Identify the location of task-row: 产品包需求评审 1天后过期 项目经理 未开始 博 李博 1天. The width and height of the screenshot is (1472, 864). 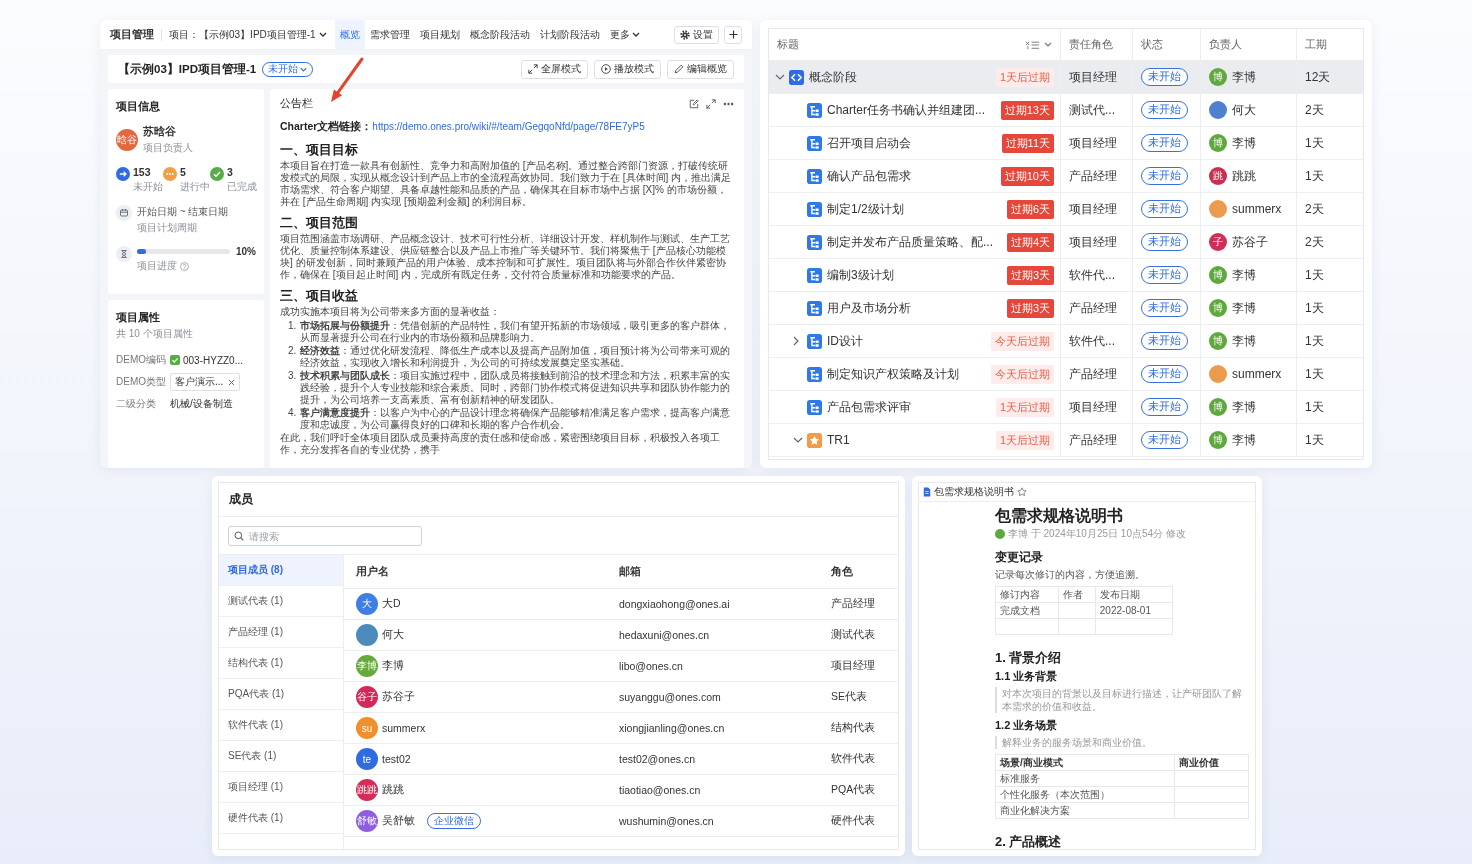
(1066, 407).